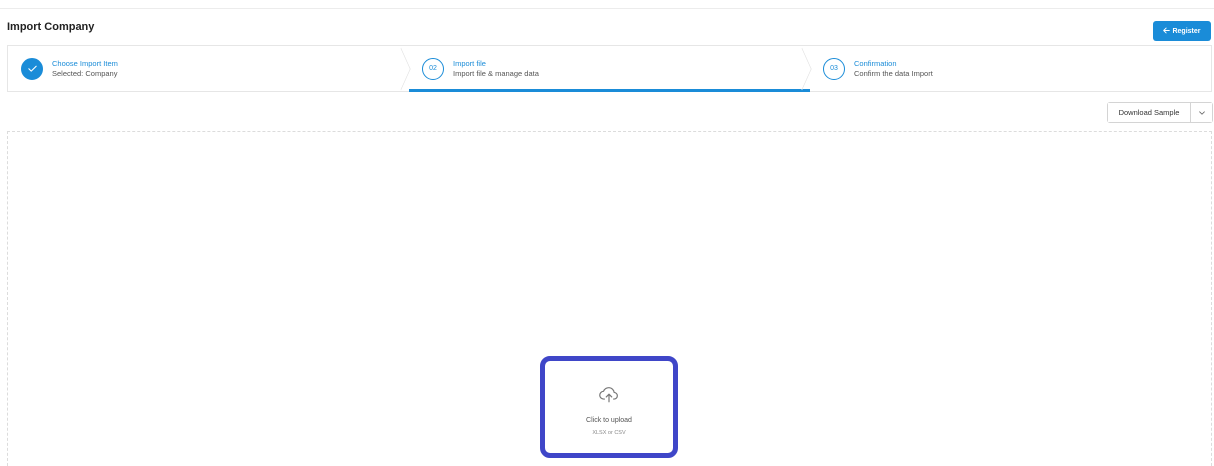 The image size is (1214, 466). I want to click on step-title: Confirmation, so click(875, 63).